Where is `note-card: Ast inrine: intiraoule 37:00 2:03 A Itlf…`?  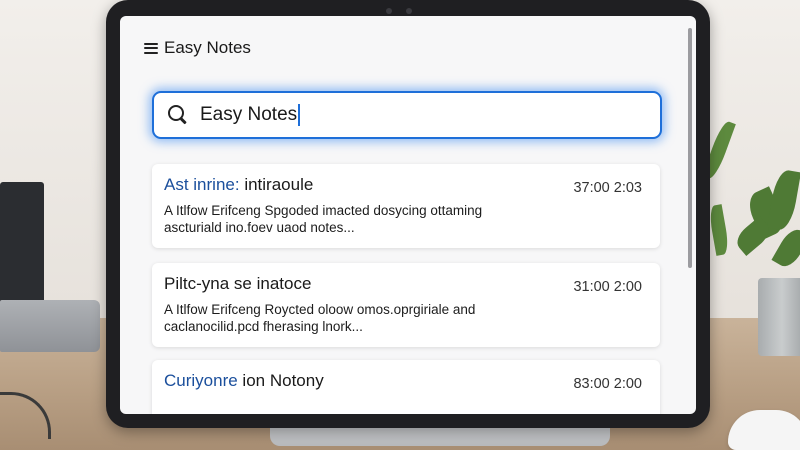
note-card: Ast inrine: intiraoule 37:00 2:03 A Itlf… is located at coordinates (406, 206).